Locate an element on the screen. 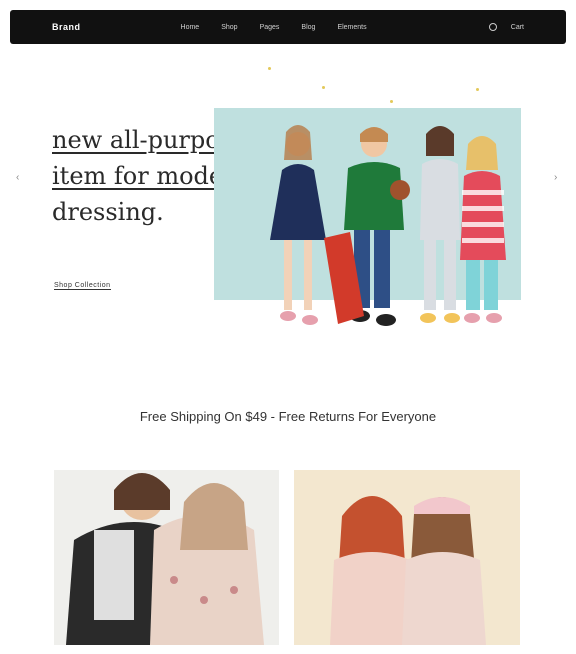 This screenshot has width=576, height=654. kids-photo-left is located at coordinates (166, 557).